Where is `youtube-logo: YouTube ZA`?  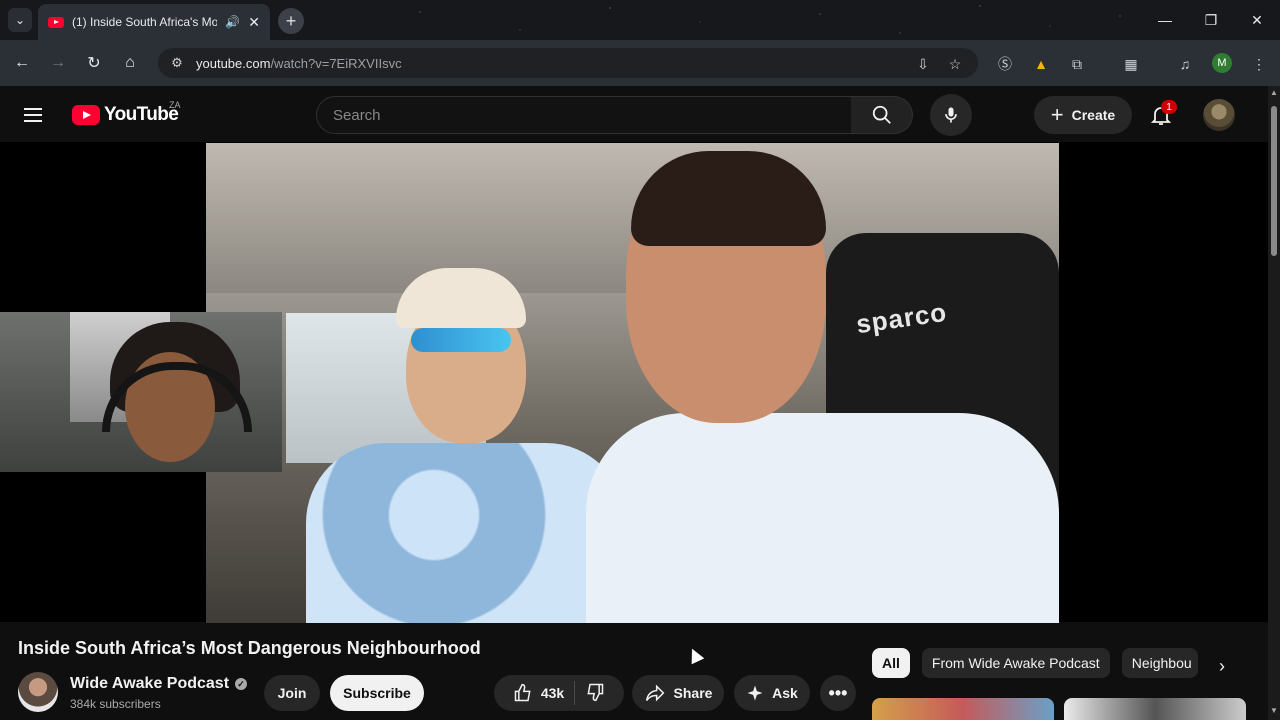
youtube-logo: YouTube ZA is located at coordinates (126, 113).